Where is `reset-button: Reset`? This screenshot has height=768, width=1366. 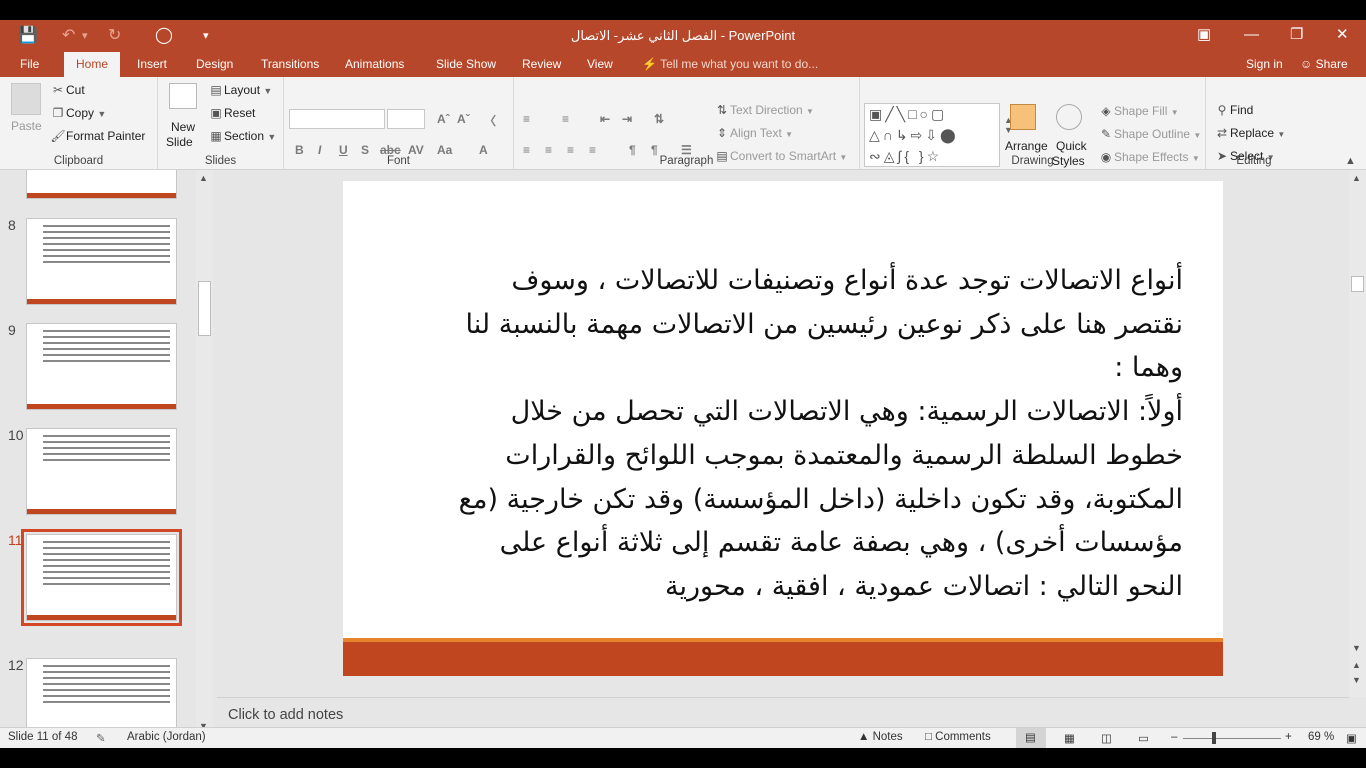
reset-button: Reset is located at coordinates (239, 113).